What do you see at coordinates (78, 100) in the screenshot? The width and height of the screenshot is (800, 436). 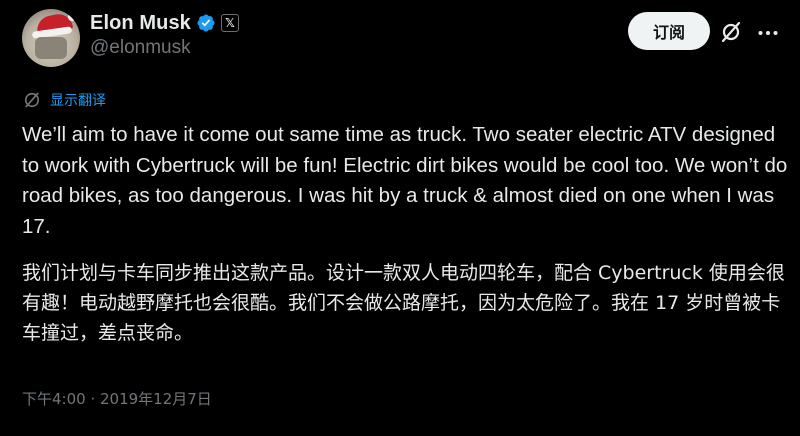 I see `show-translation-label: 显示翻译` at bounding box center [78, 100].